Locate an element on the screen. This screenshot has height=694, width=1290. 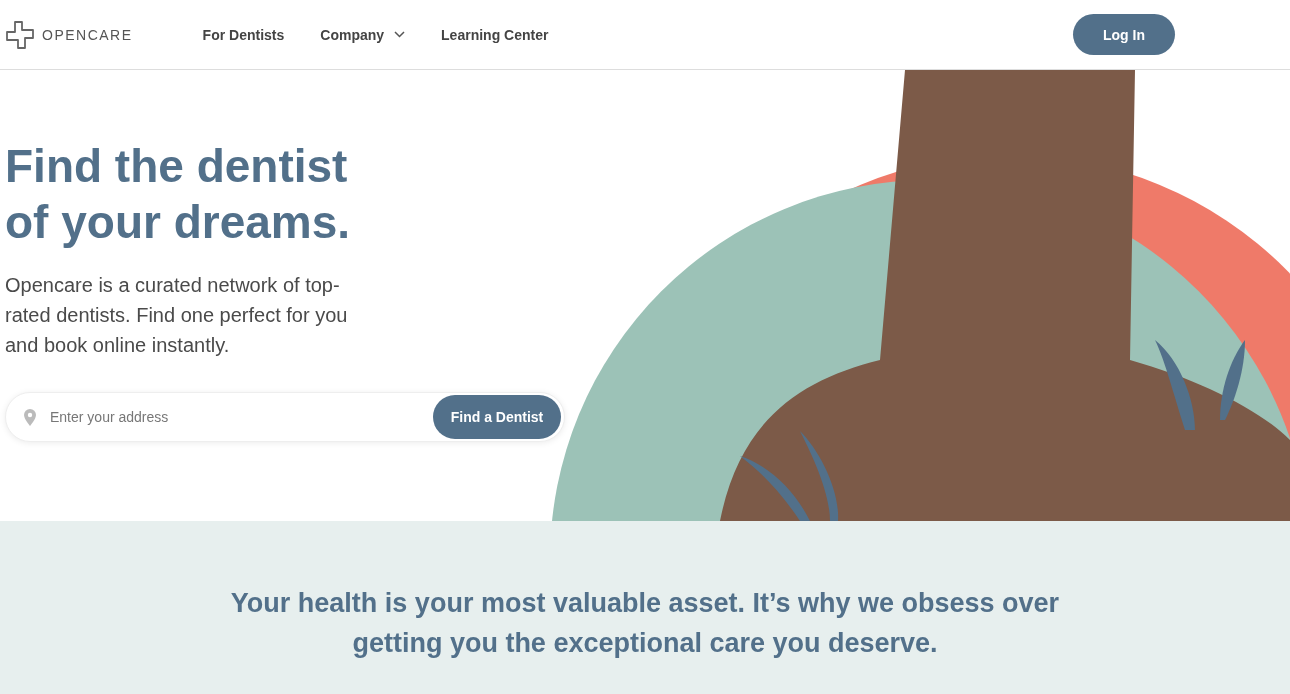
hero-heading: Find the dentist of your dreams. is located at coordinates (178, 194).